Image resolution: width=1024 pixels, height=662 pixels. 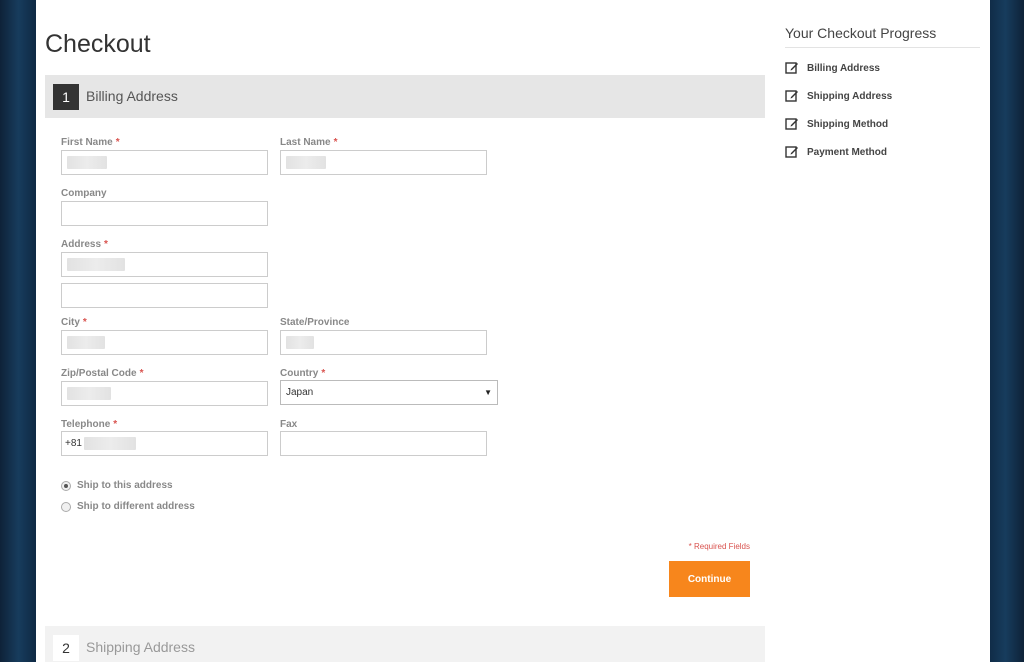 I want to click on country-value: Japan, so click(x=300, y=392).